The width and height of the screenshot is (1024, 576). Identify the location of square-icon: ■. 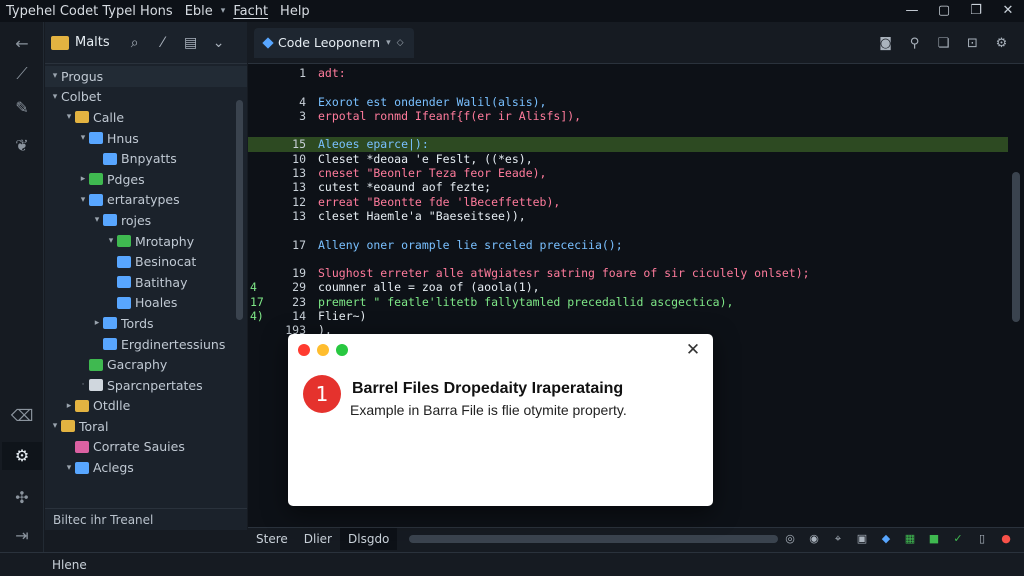
(934, 539).